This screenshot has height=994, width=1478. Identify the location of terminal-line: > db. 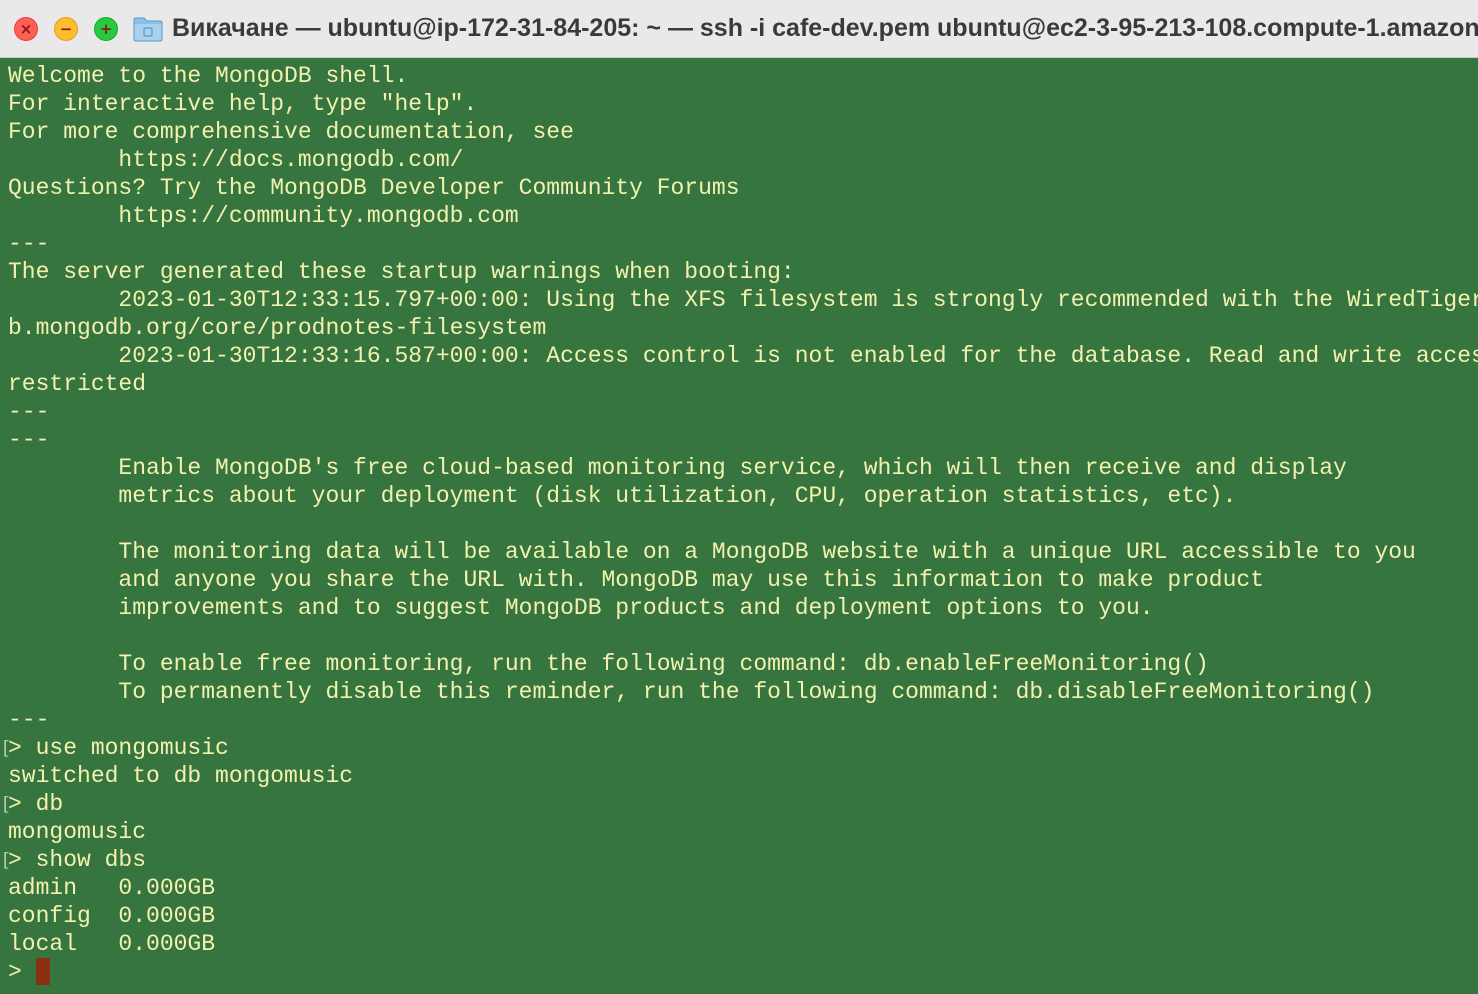
(36, 804).